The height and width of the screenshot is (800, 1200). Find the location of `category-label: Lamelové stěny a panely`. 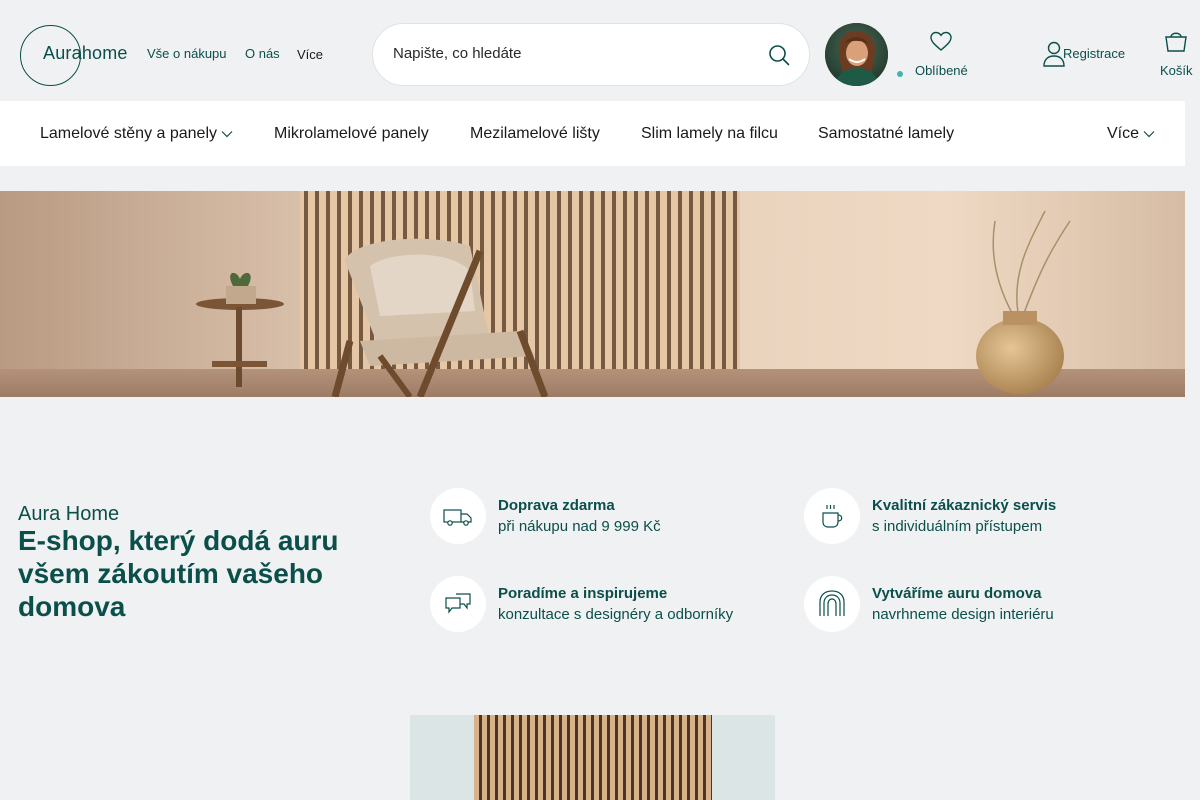

category-label: Lamelové stěny a panely is located at coordinates (128, 133).